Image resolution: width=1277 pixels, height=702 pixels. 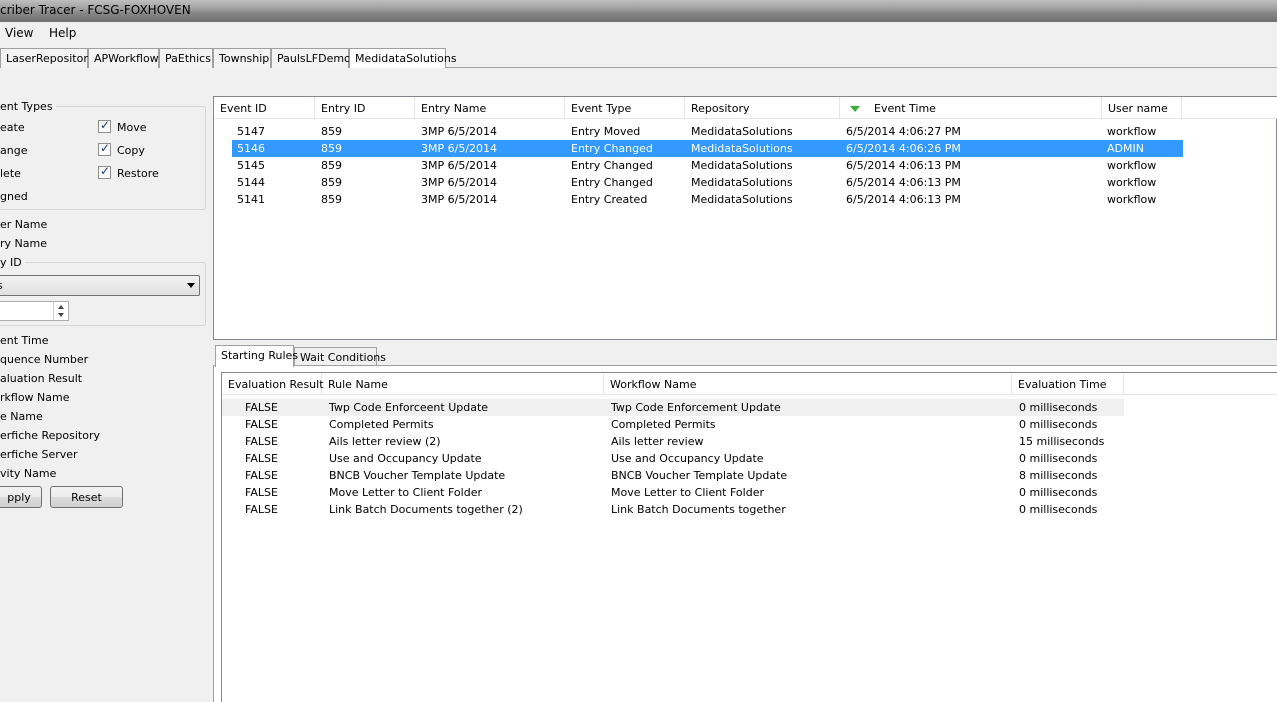 I want to click on restore-checkbox: ✓, so click(x=104, y=171).